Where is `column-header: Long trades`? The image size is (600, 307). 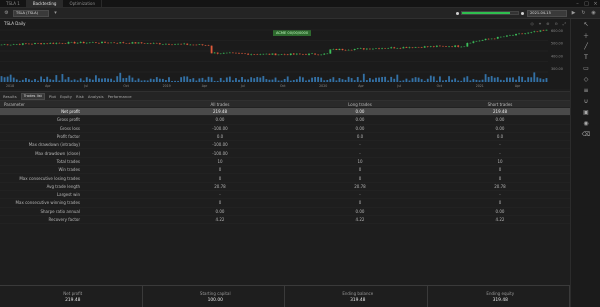
column-header: Long trades is located at coordinates (360, 104).